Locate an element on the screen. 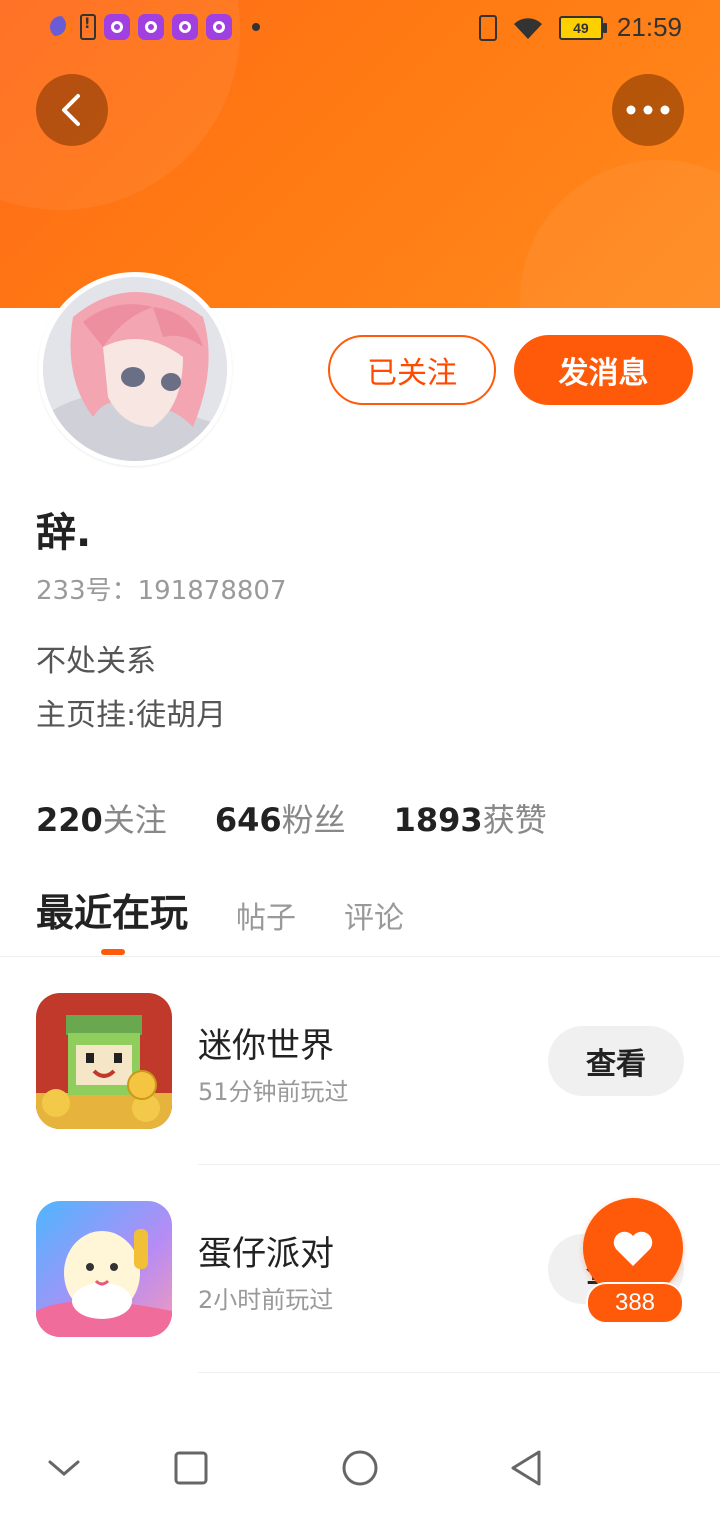  view-button: 查看 is located at coordinates (616, 1061).